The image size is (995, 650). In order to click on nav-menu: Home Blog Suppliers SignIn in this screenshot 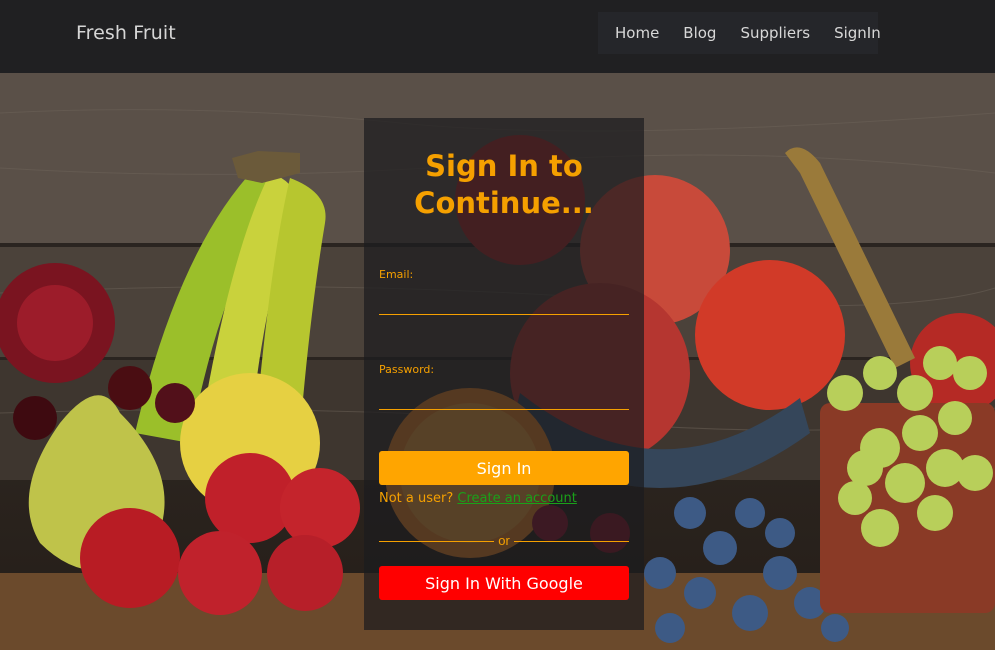, I will do `click(739, 33)`.